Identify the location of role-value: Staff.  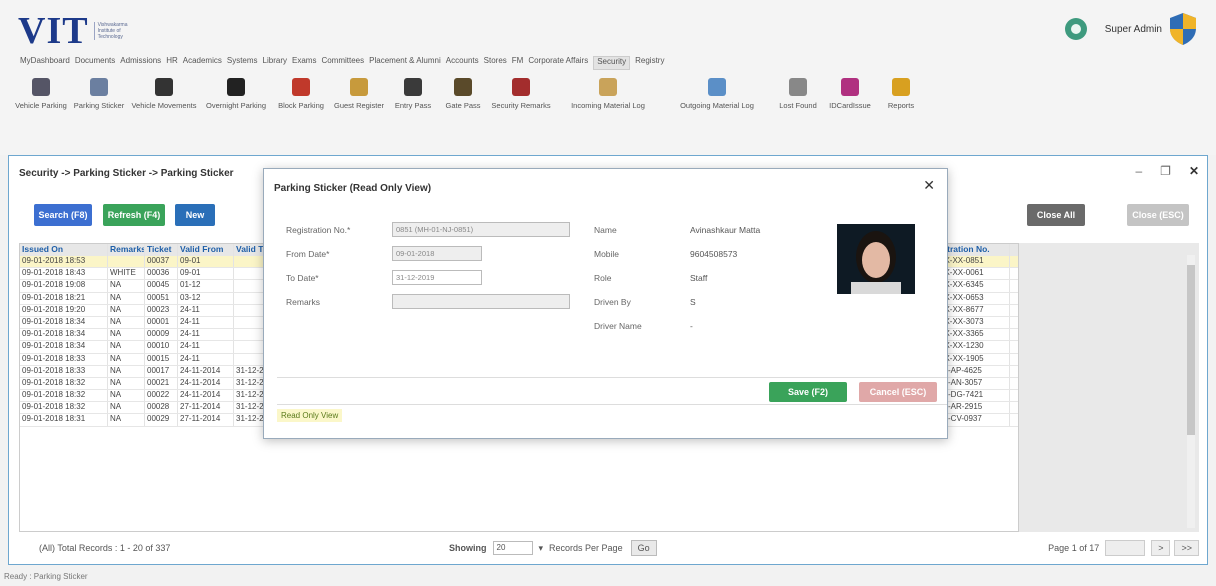
(699, 278).